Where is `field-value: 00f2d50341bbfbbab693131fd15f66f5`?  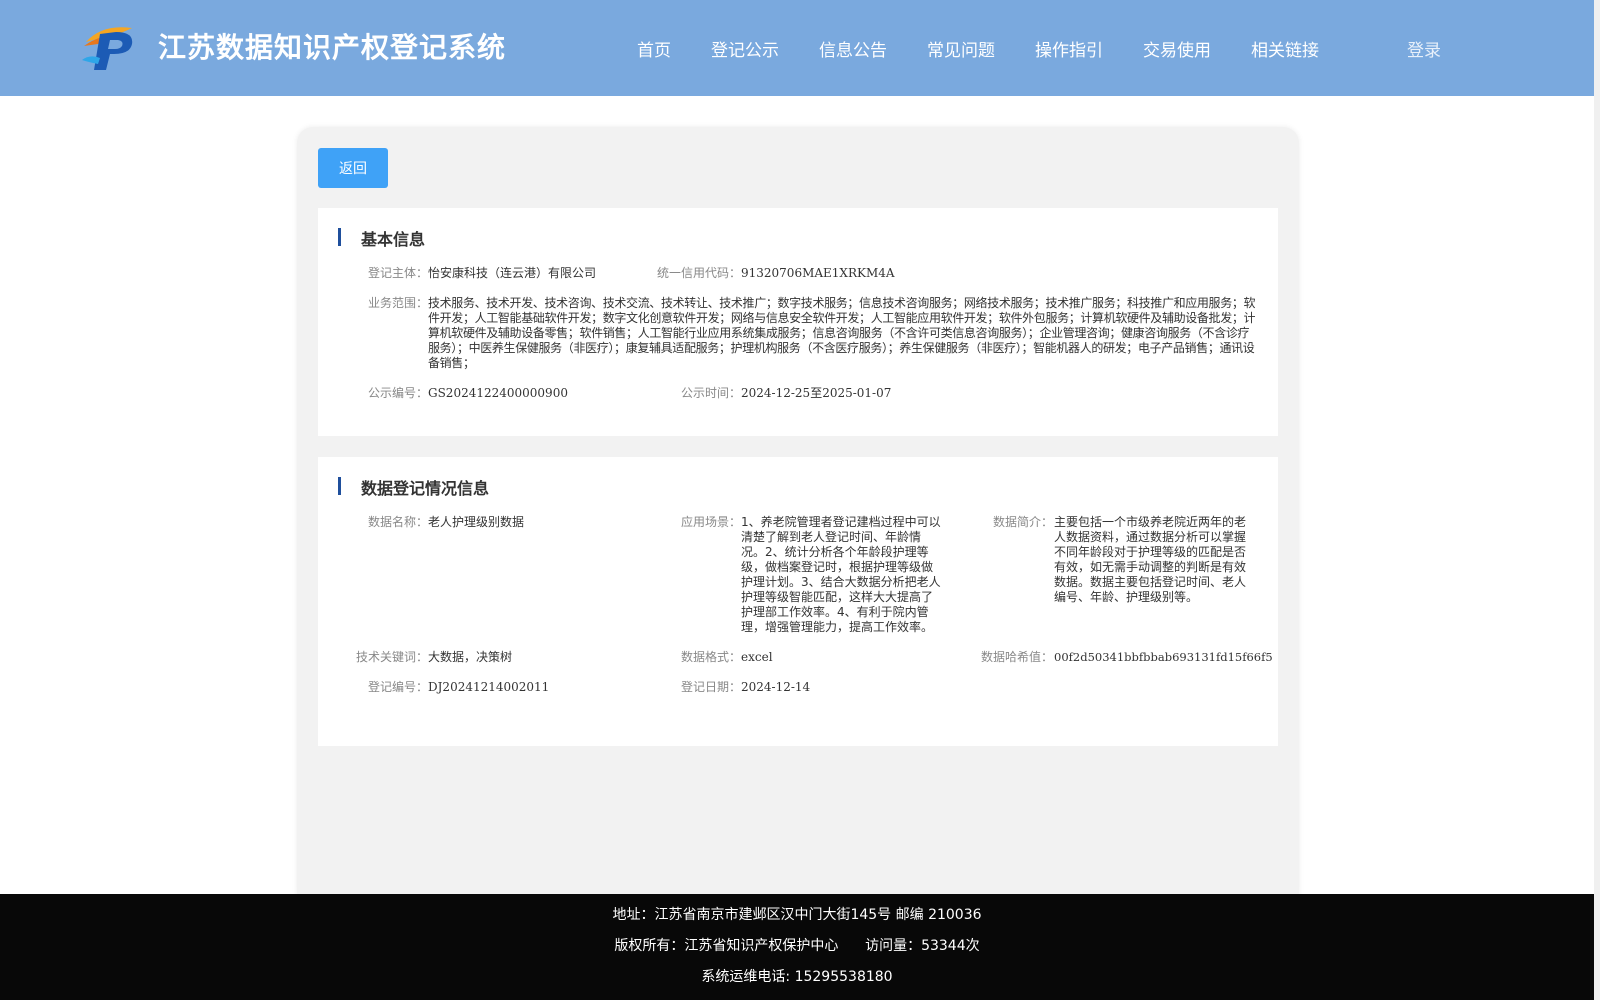
field-value: 00f2d50341bbfbbab693131fd15f66f5 is located at coordinates (1163, 657).